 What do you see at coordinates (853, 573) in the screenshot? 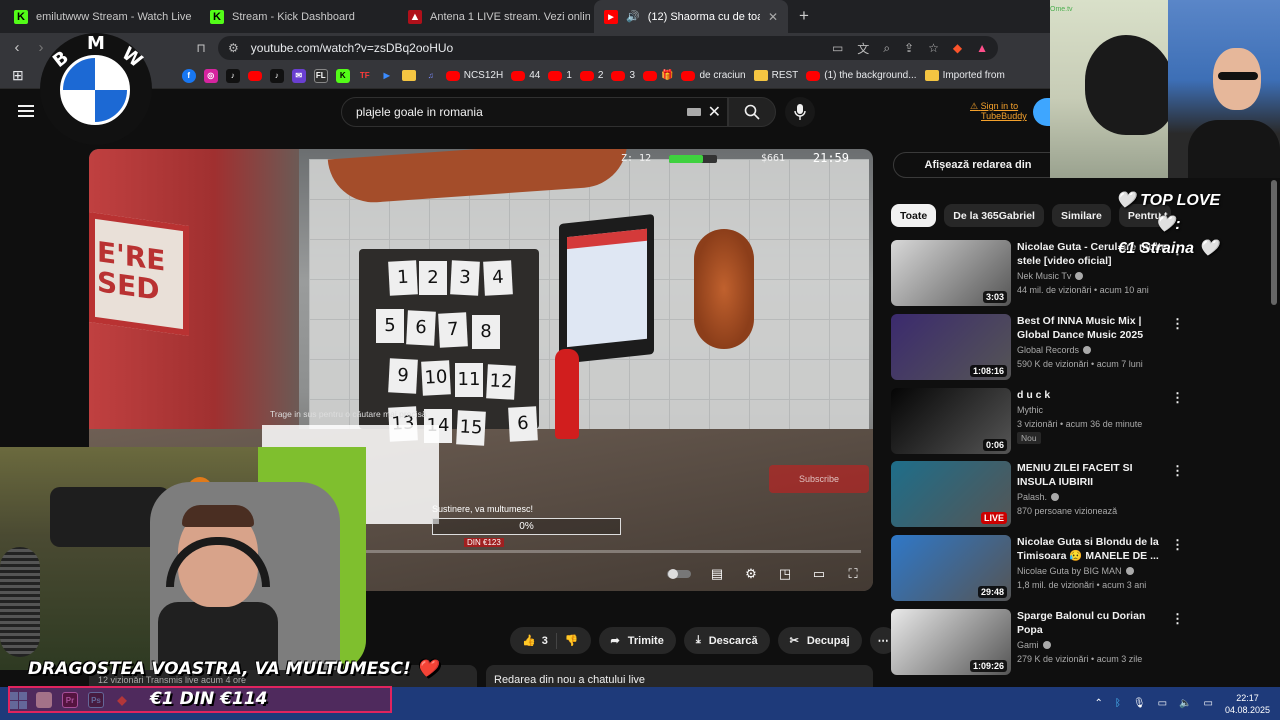
I see `fullscreen-icon: ⛶` at bounding box center [853, 573].